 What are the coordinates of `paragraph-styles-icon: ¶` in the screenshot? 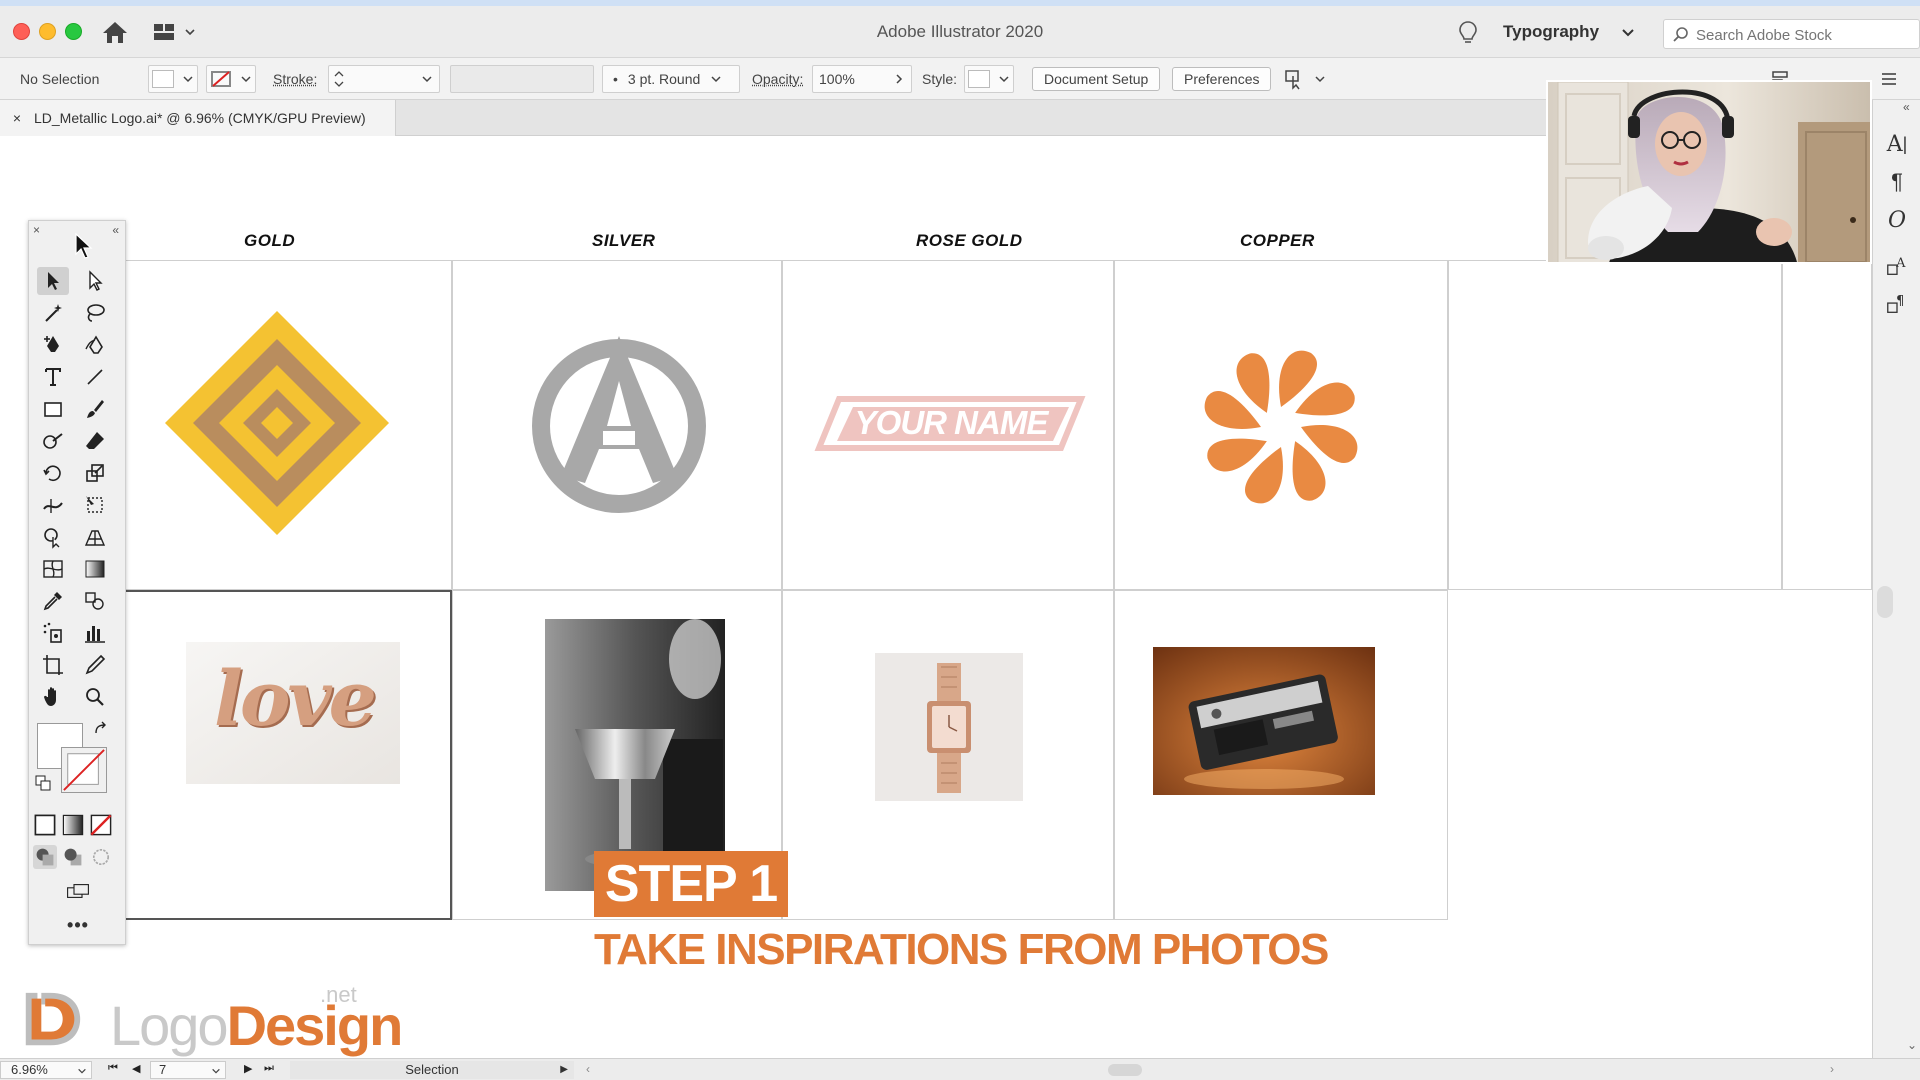 It's located at (1897, 304).